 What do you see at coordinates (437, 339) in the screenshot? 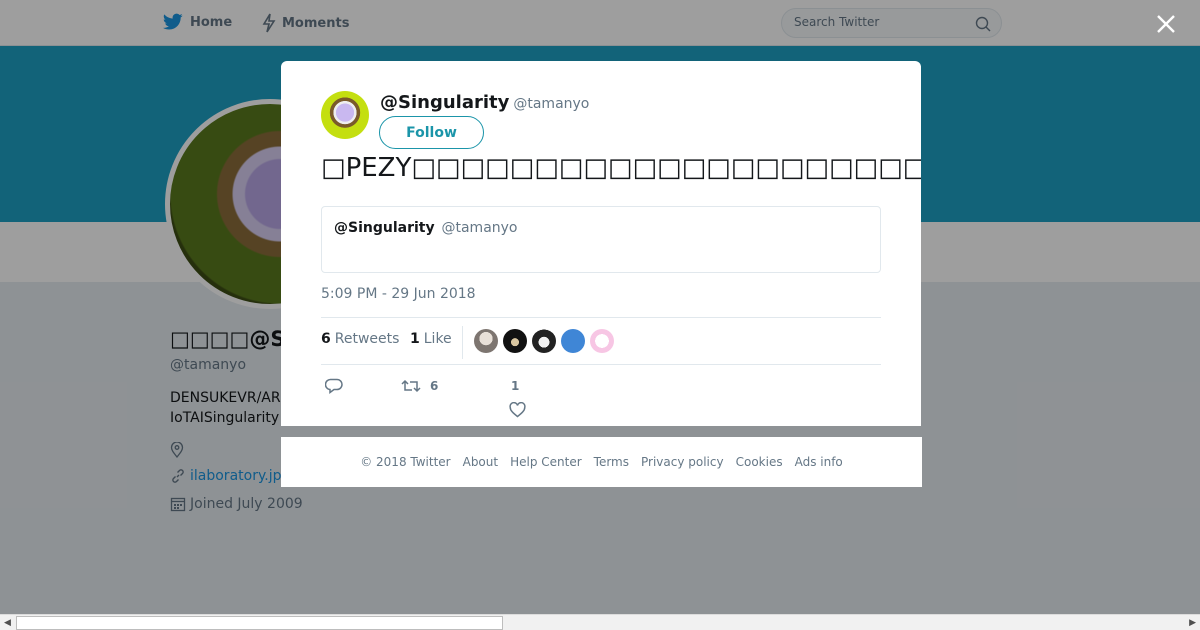
I see `like-label: Like` at bounding box center [437, 339].